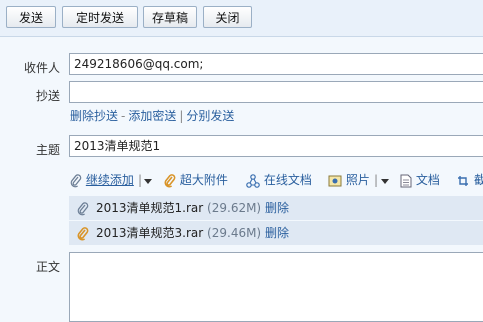  What do you see at coordinates (150, 233) in the screenshot?
I see `attachment-filename: 2013清单规范3.rar` at bounding box center [150, 233].